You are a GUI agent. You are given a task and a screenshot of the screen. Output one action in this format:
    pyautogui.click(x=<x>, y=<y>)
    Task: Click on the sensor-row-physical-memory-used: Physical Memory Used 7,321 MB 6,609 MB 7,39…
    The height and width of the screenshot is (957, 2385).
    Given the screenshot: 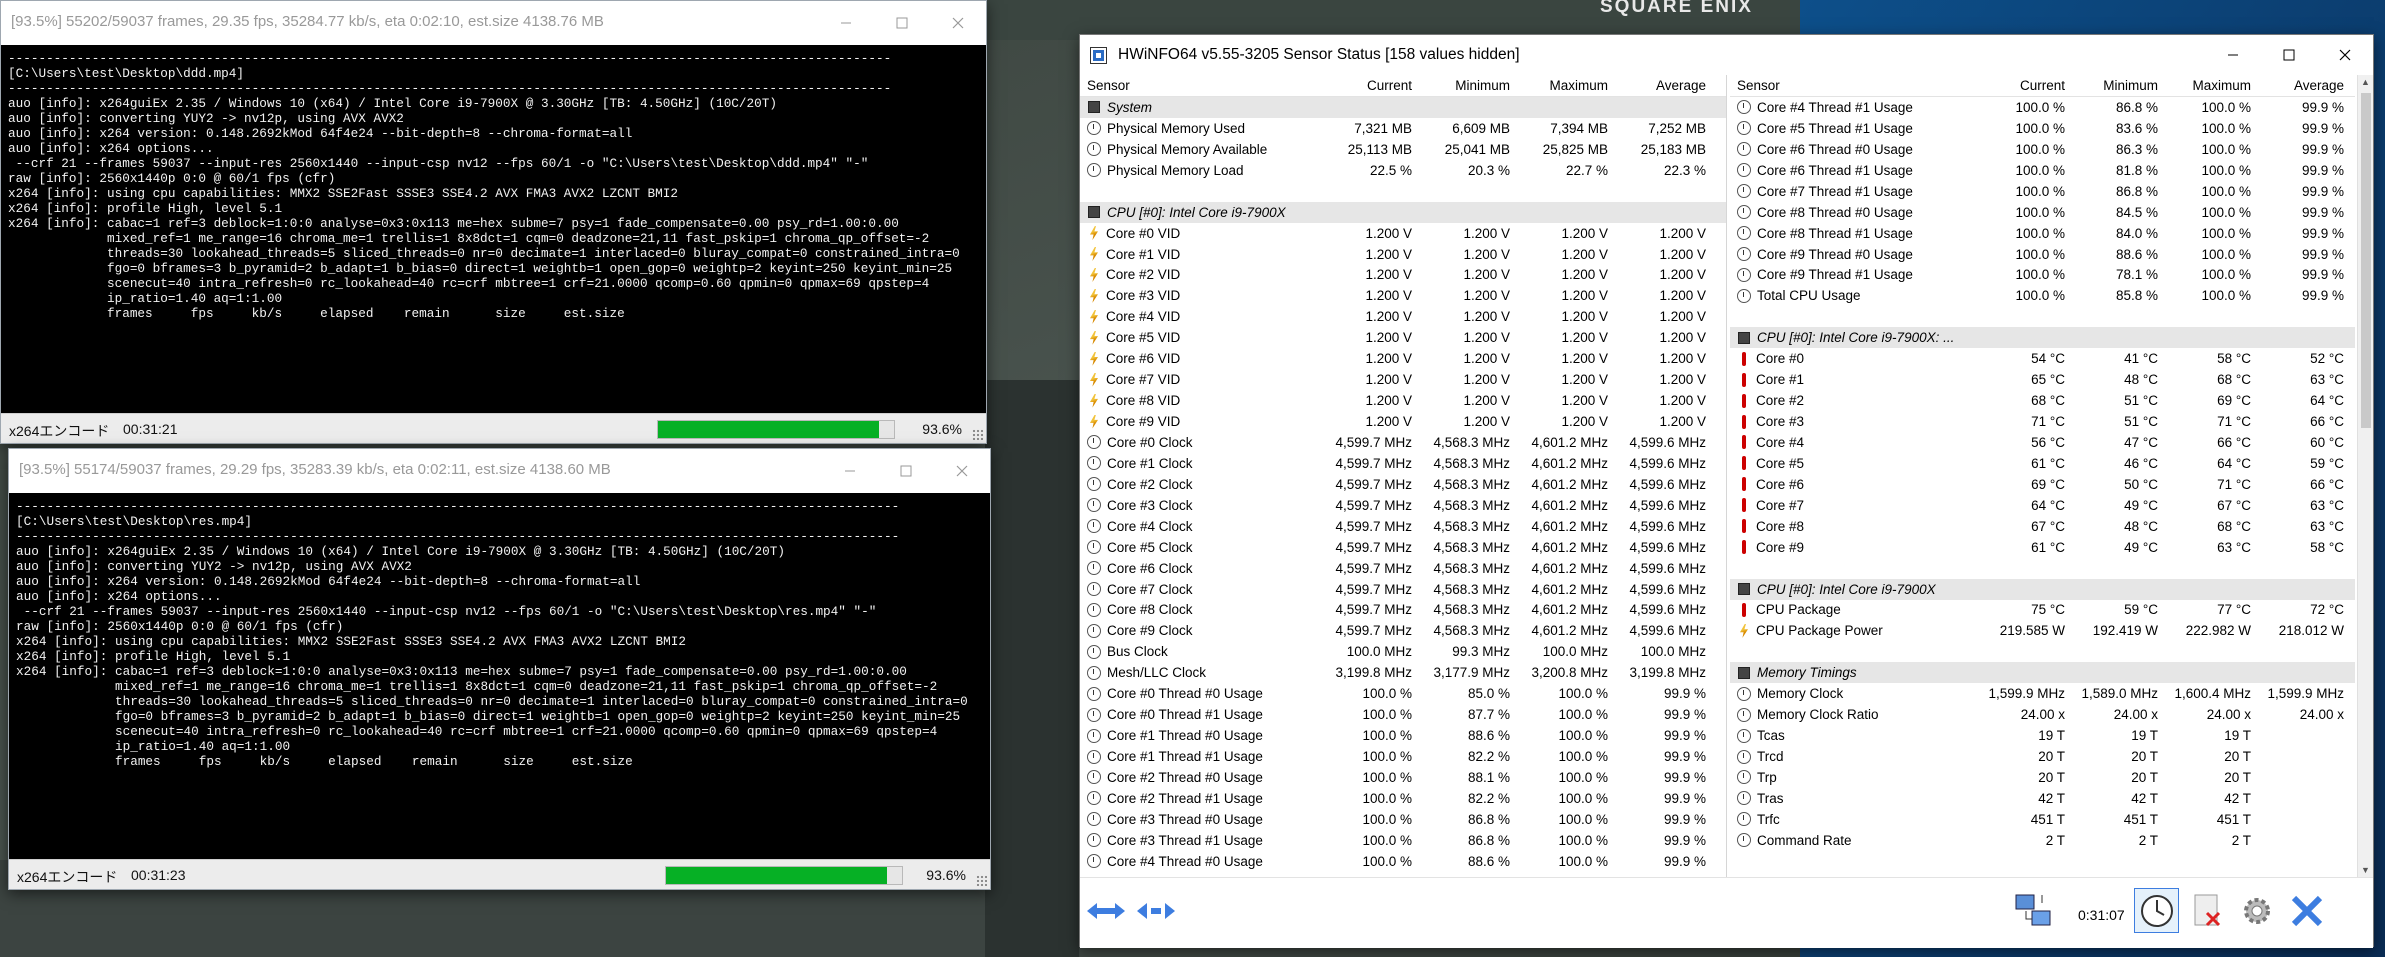 What is the action you would take?
    pyautogui.click(x=1403, y=128)
    